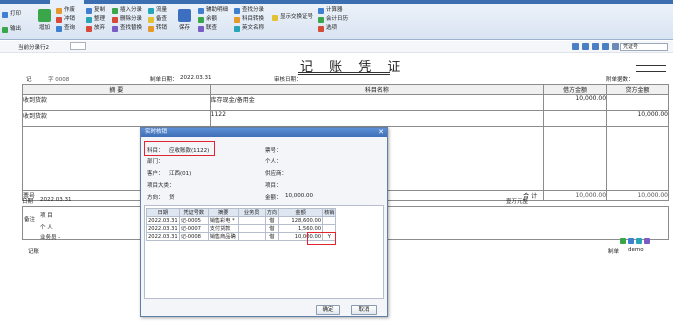 Image resolution: width=673 pixels, height=321 pixels. Describe the element at coordinates (575, 118) in the screenshot. I see `debit-cell` at that location.